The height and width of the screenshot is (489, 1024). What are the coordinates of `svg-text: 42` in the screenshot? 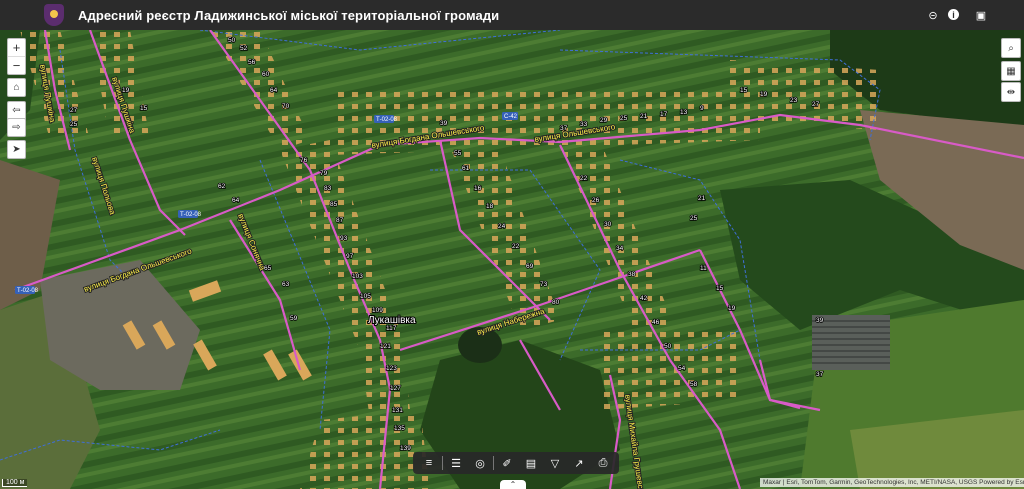 It's located at (644, 298).